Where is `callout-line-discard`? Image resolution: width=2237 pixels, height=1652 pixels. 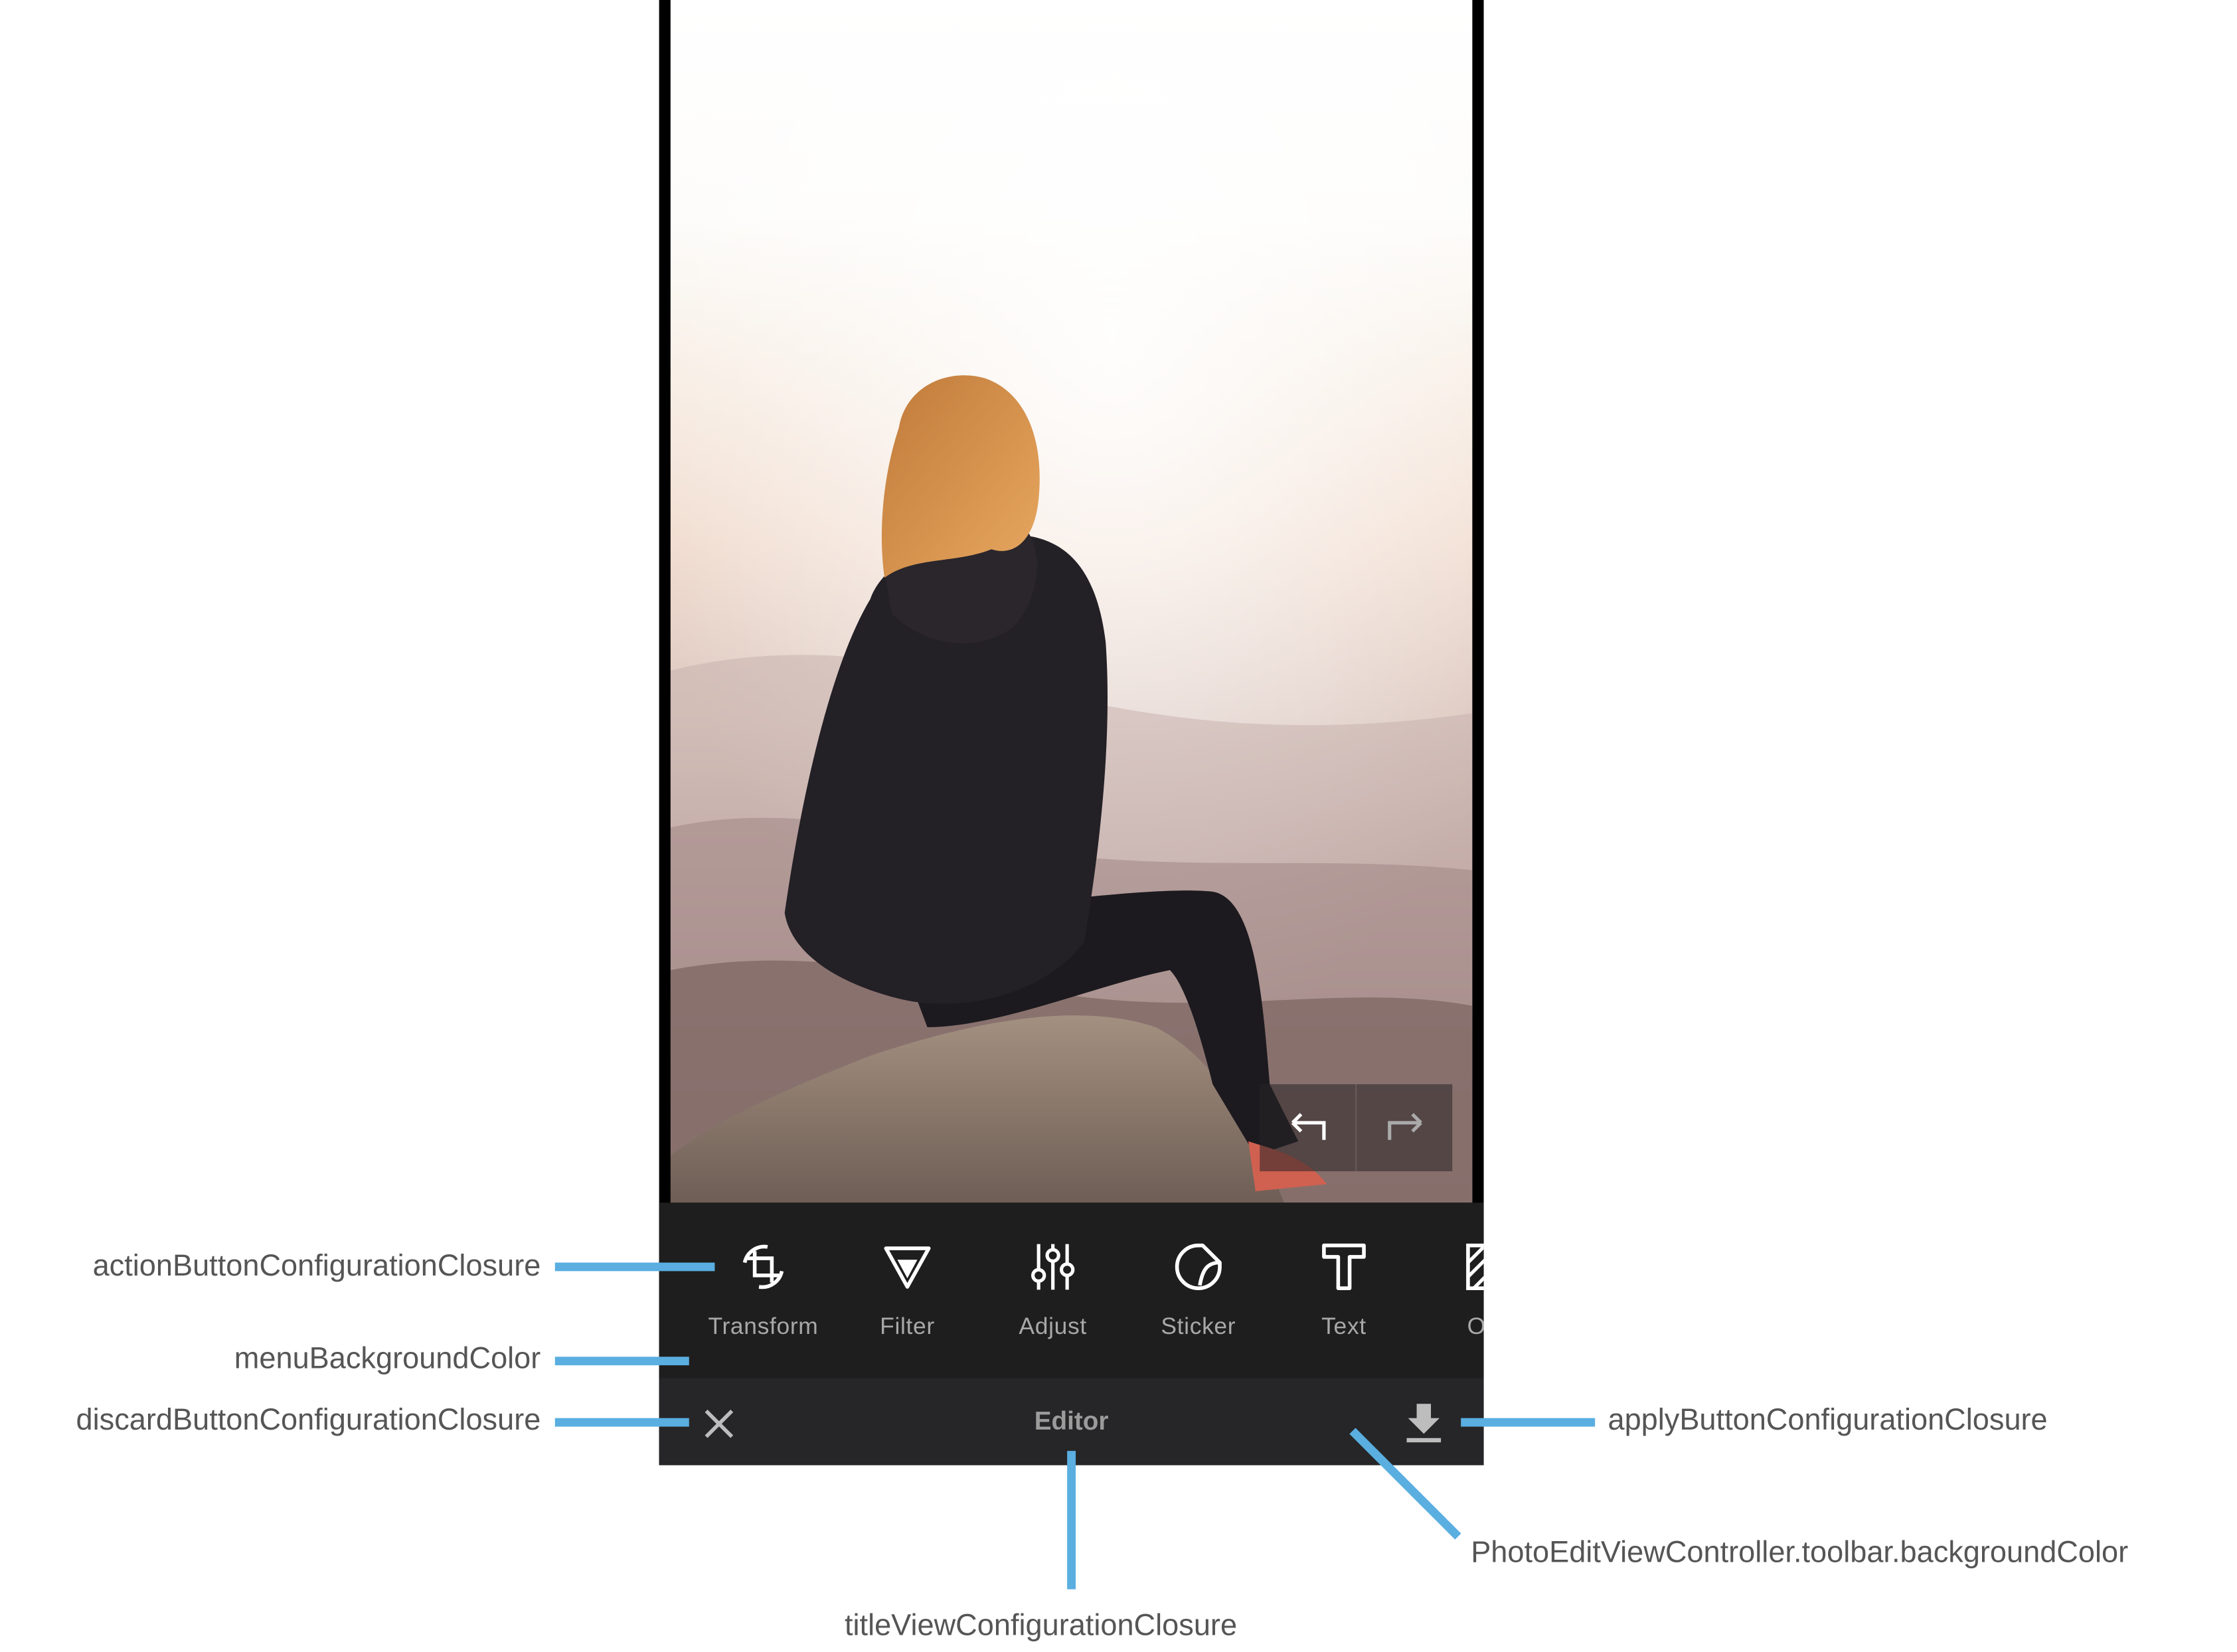 callout-line-discard is located at coordinates (621, 1422).